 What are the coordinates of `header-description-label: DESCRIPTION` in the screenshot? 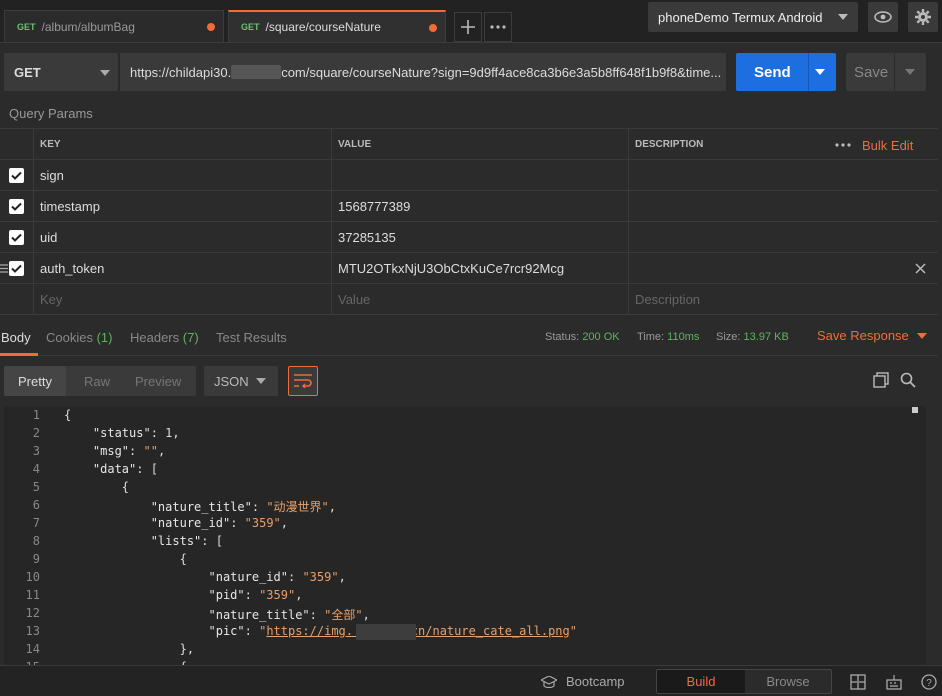 It's located at (669, 144).